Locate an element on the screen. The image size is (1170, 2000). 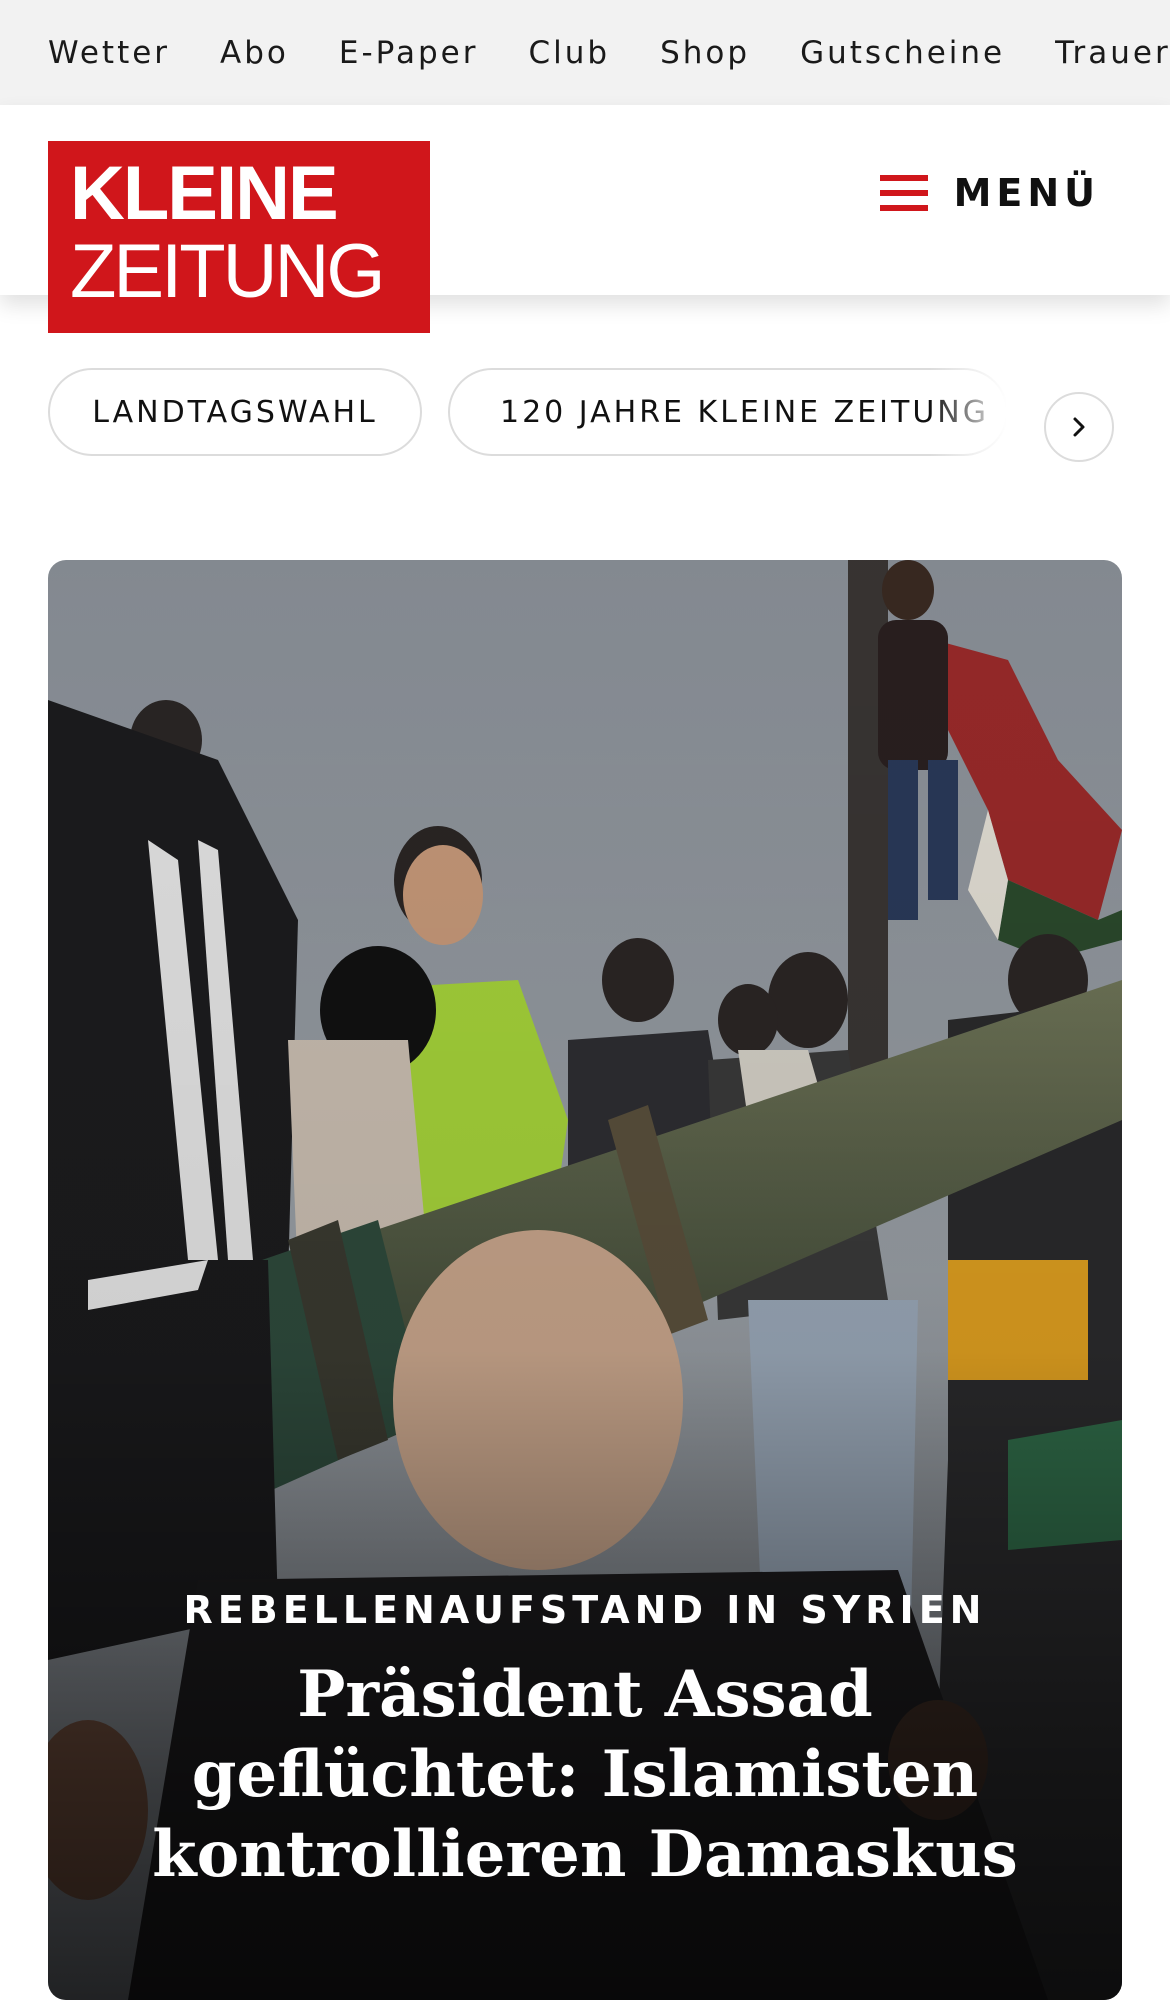
kleine-zeitung-logo: KLEINE ZEITUNG is located at coordinates (239, 237).